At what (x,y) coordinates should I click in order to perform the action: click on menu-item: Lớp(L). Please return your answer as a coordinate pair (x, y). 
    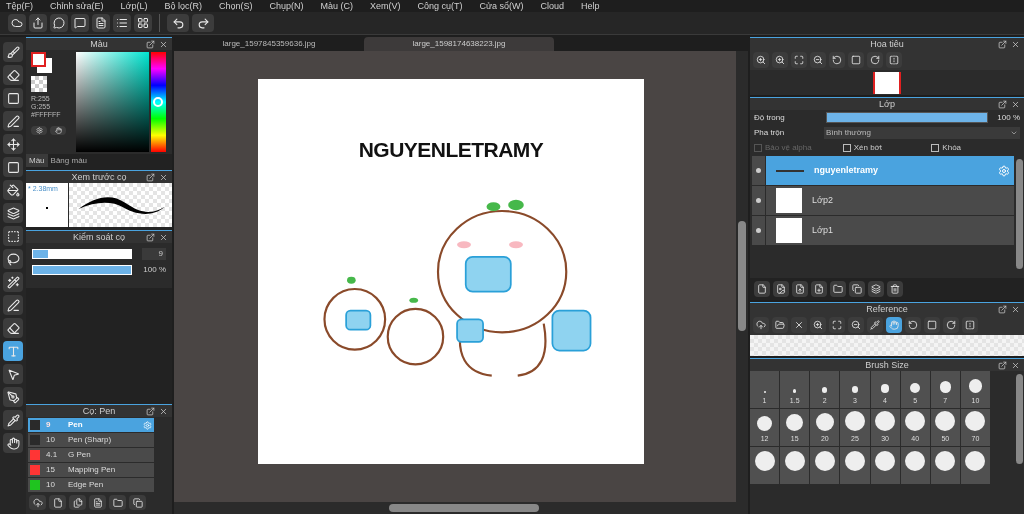
    Looking at the image, I should click on (134, 6).